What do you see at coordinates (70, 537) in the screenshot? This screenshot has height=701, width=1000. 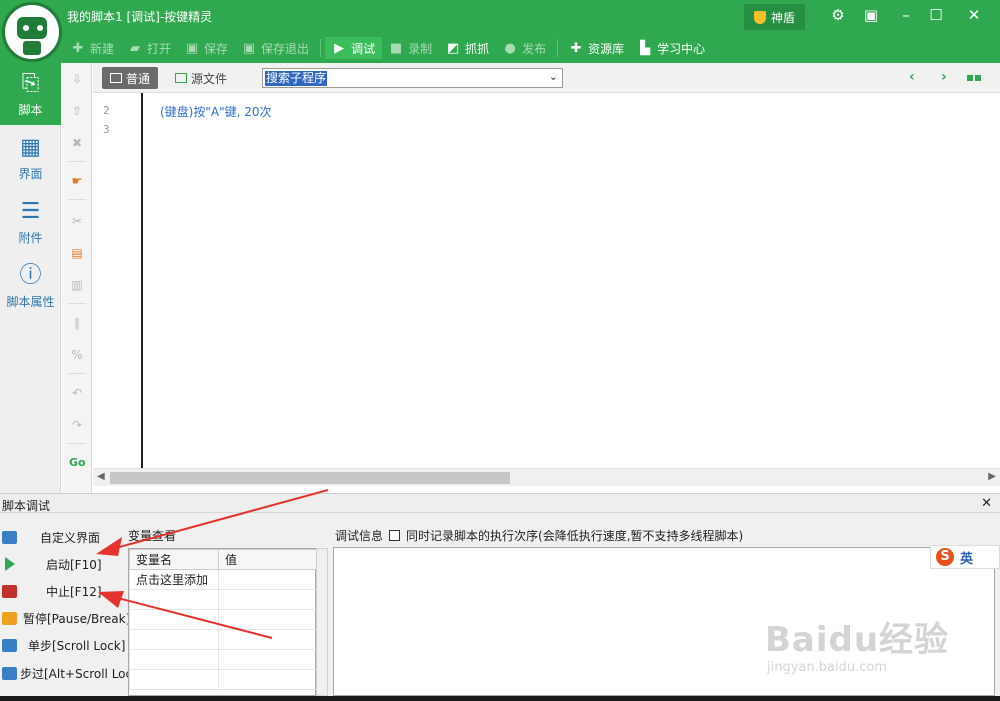 I see `custom-ui-label: 自定义界面` at bounding box center [70, 537].